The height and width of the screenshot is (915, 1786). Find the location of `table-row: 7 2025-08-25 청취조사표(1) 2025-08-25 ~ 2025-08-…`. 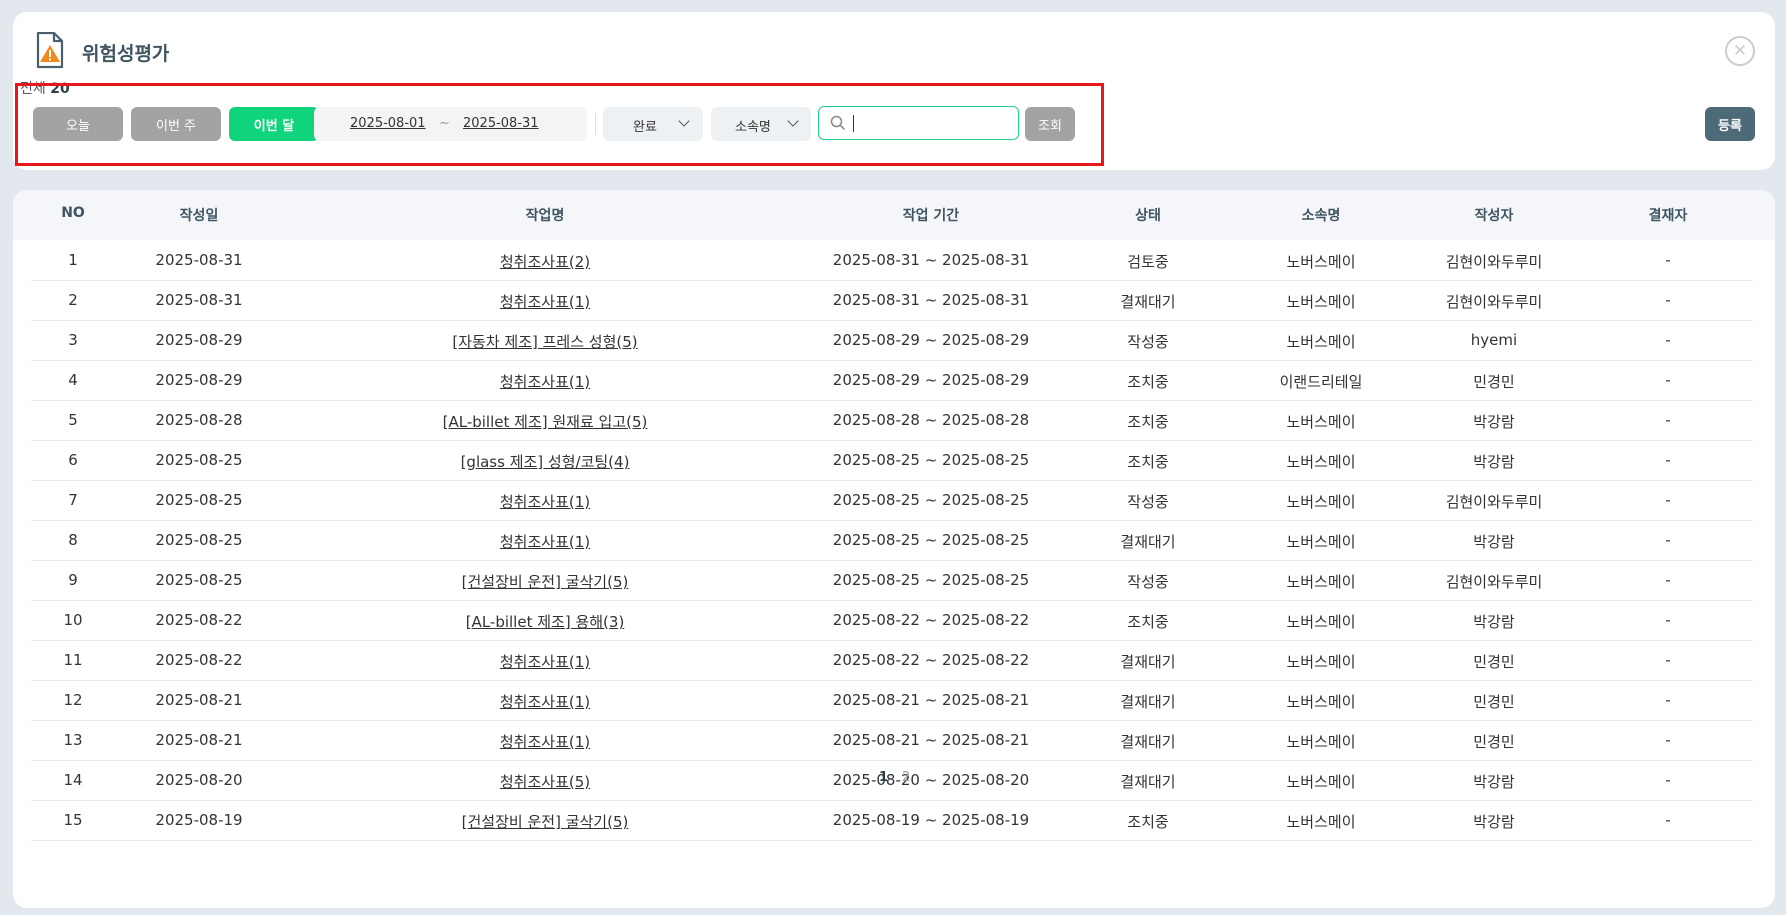

table-row: 7 2025-08-25 청취조사표(1) 2025-08-25 ~ 2025-08-… is located at coordinates (892, 500).